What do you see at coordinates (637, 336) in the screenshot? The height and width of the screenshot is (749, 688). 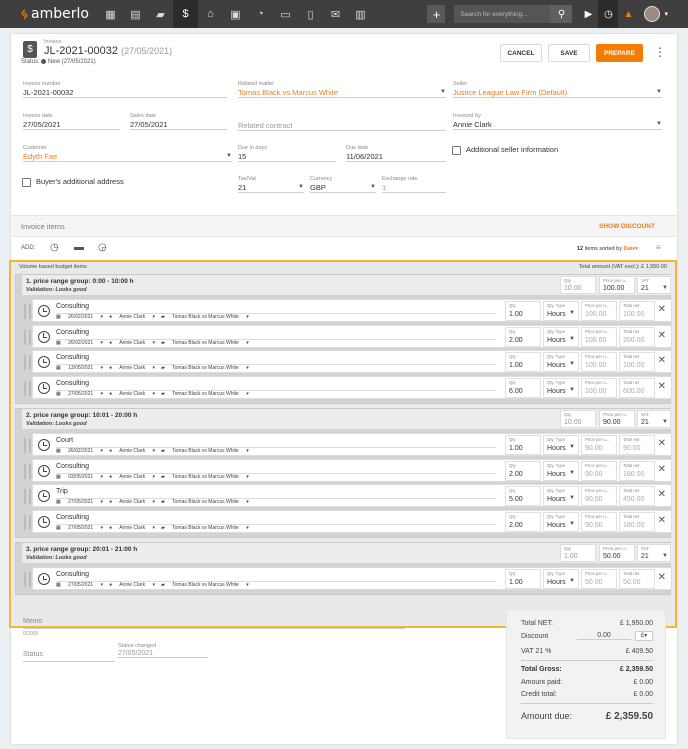 I see `item-total-net-field: Total net 200.00` at bounding box center [637, 336].